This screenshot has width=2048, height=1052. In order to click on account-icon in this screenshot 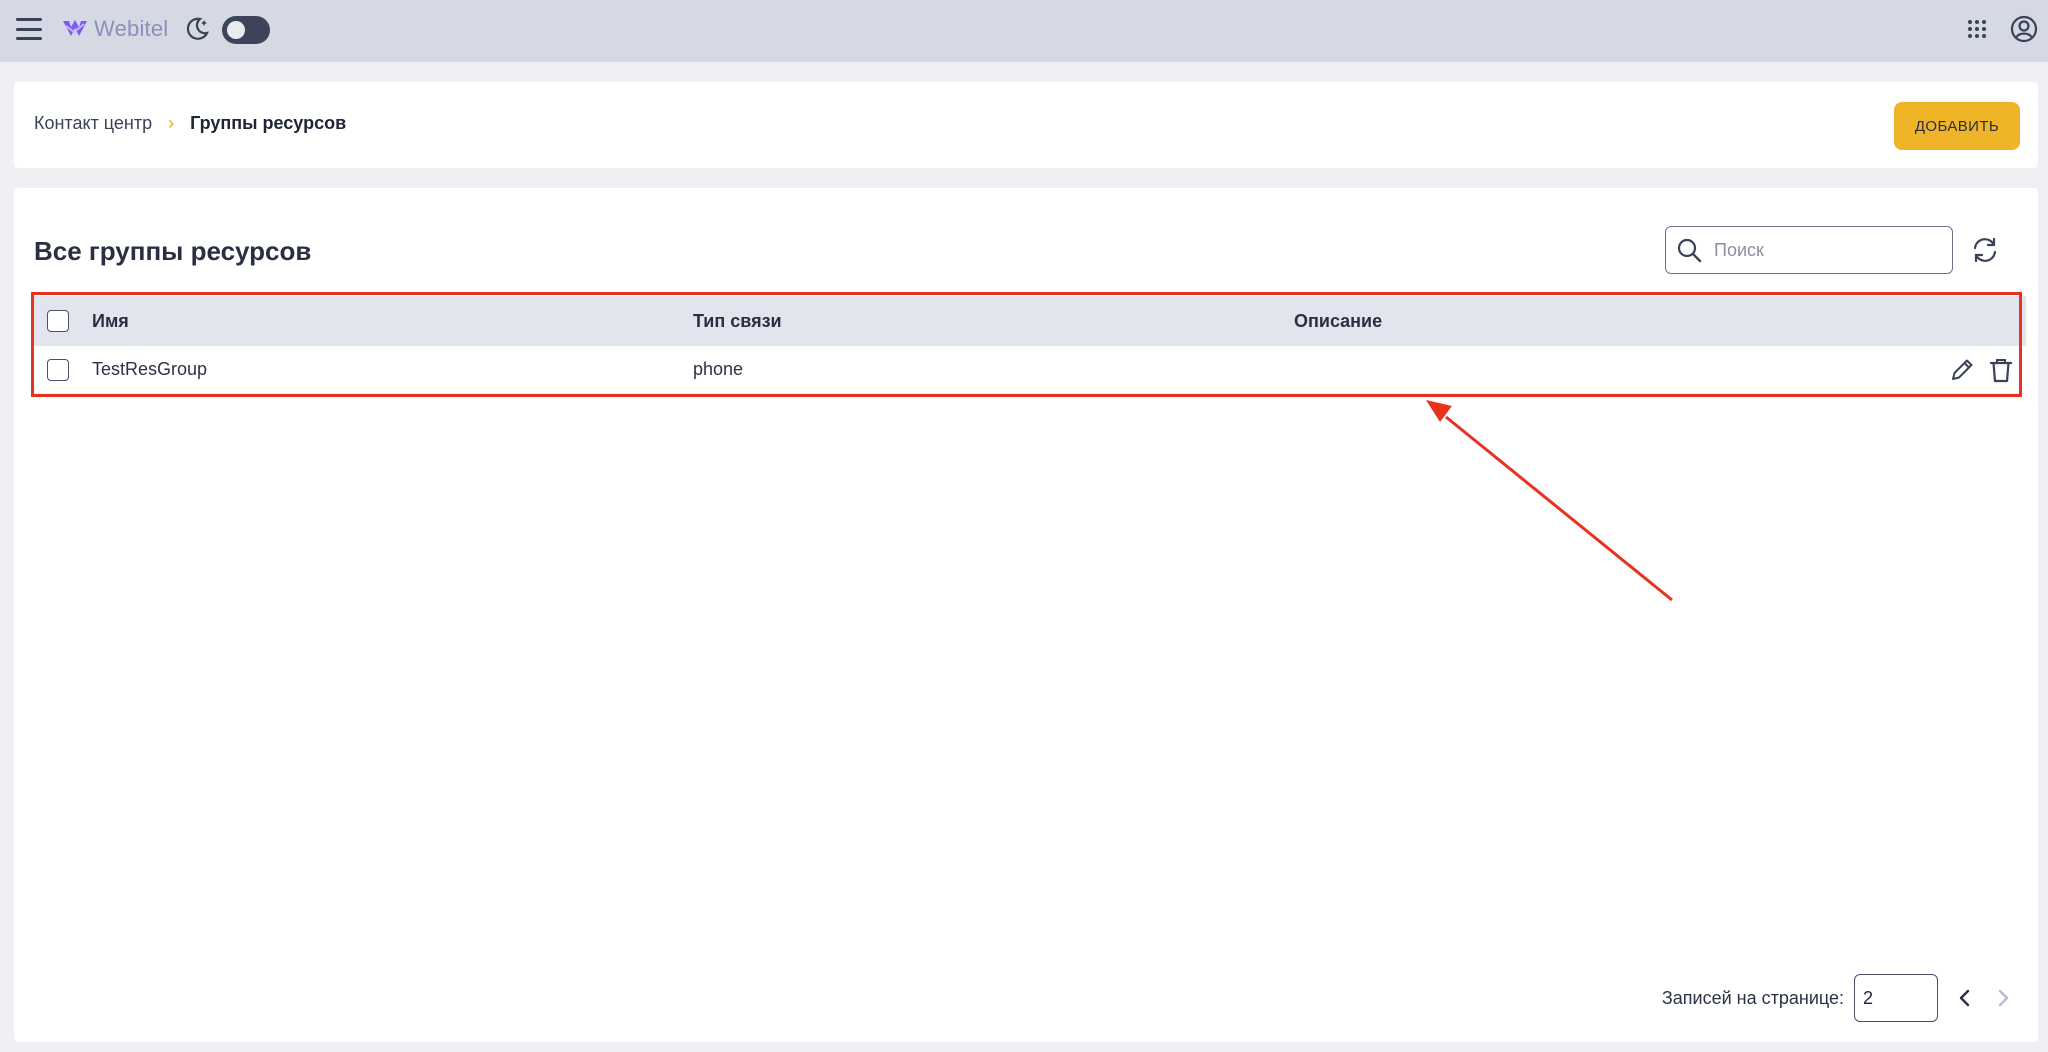, I will do `click(2024, 29)`.